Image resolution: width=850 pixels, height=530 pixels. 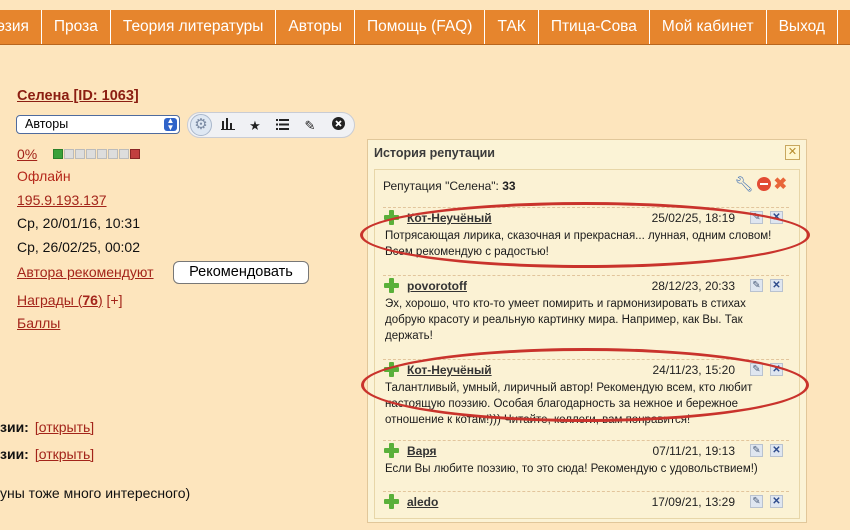 I want to click on nav-item-authors: Авторы, so click(x=315, y=27).